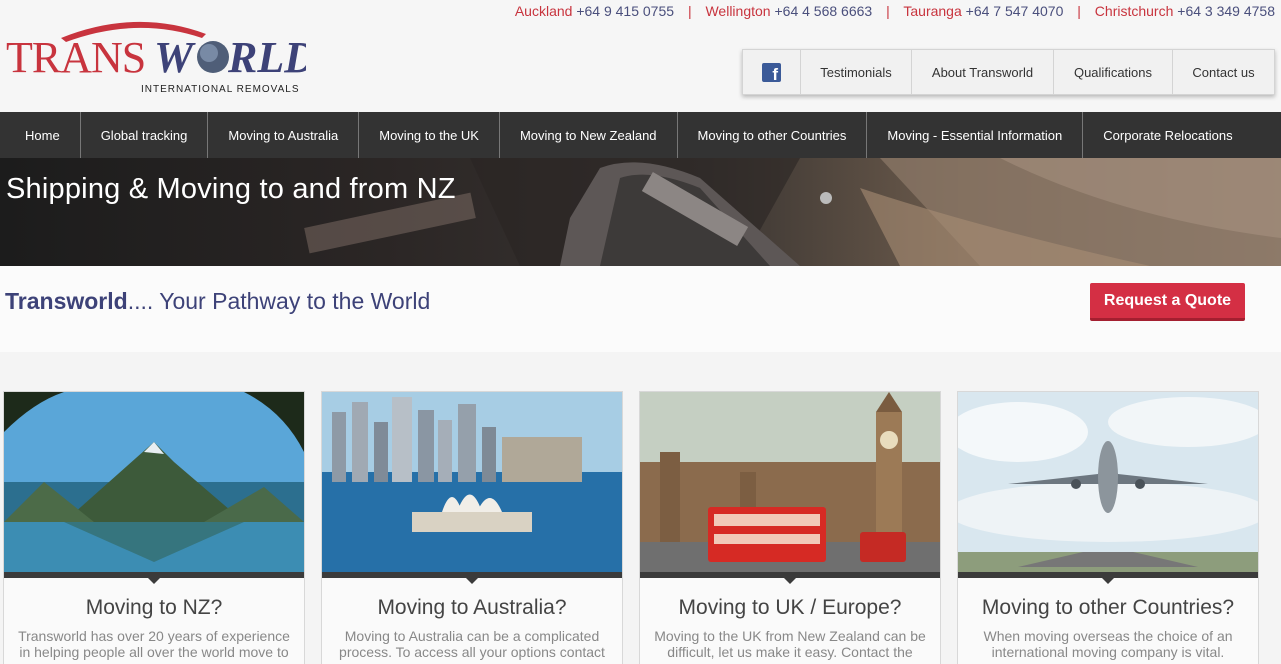 The height and width of the screenshot is (664, 1281). I want to click on tagline-brand: Transworld, so click(66, 301).